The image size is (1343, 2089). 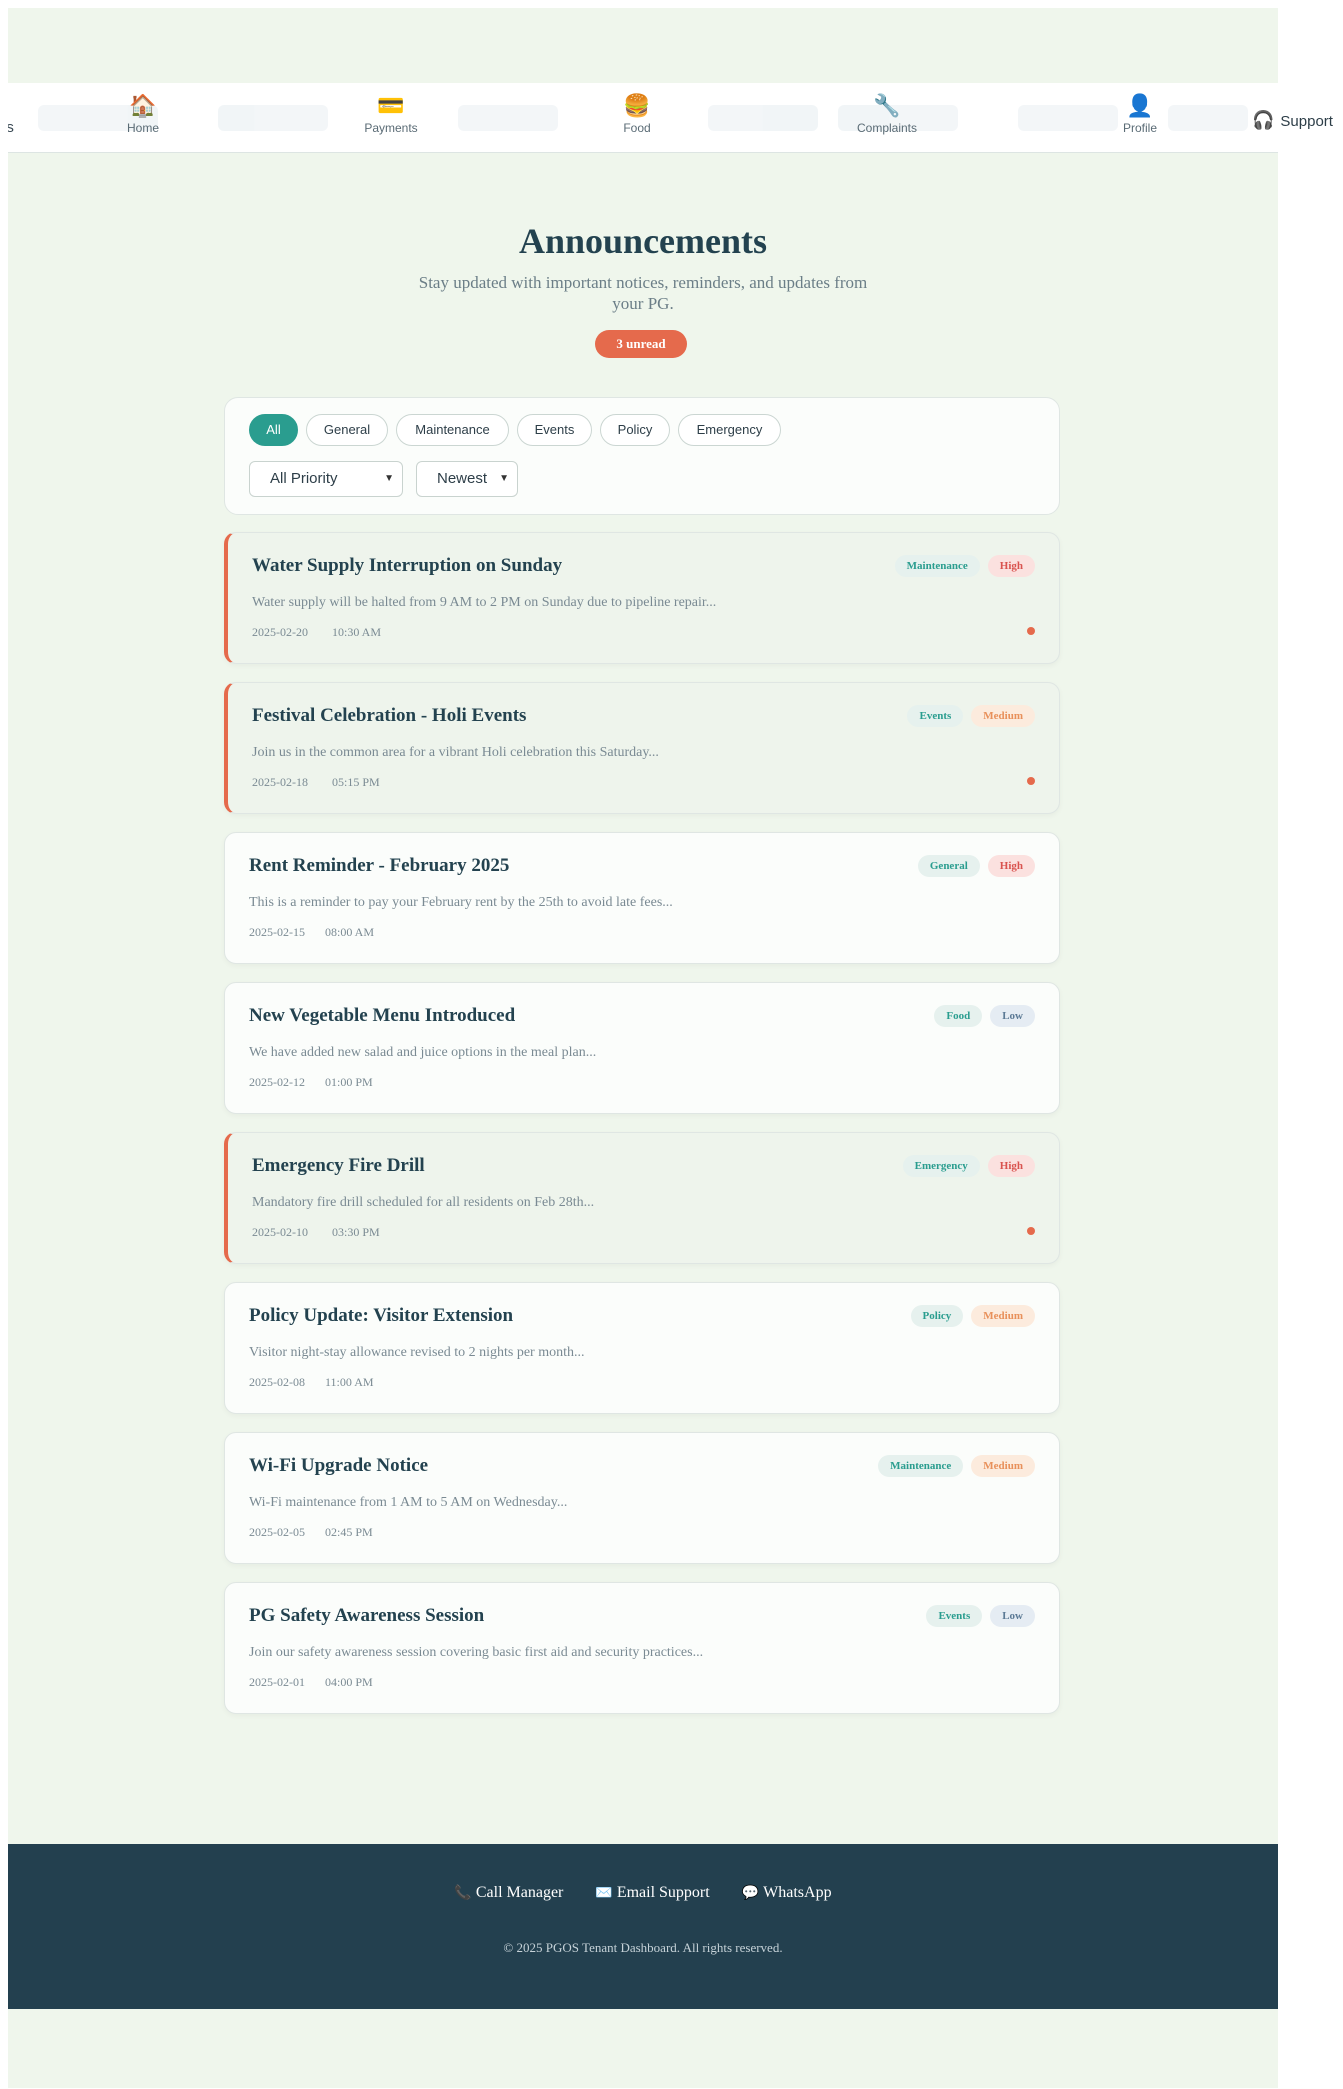 I want to click on email-support-link: ✉️ Email Support, so click(x=652, y=1893).